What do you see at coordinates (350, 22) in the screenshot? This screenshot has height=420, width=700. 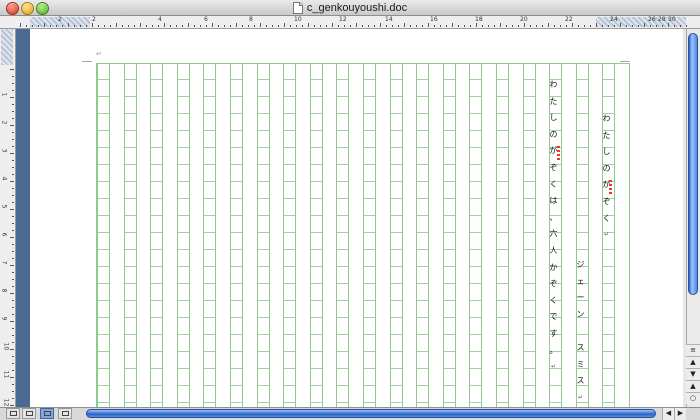 I see `horizontal-ruler: 2 2 4 6 8 10 12 14 16 18 20 22 24 26 28 30` at bounding box center [350, 22].